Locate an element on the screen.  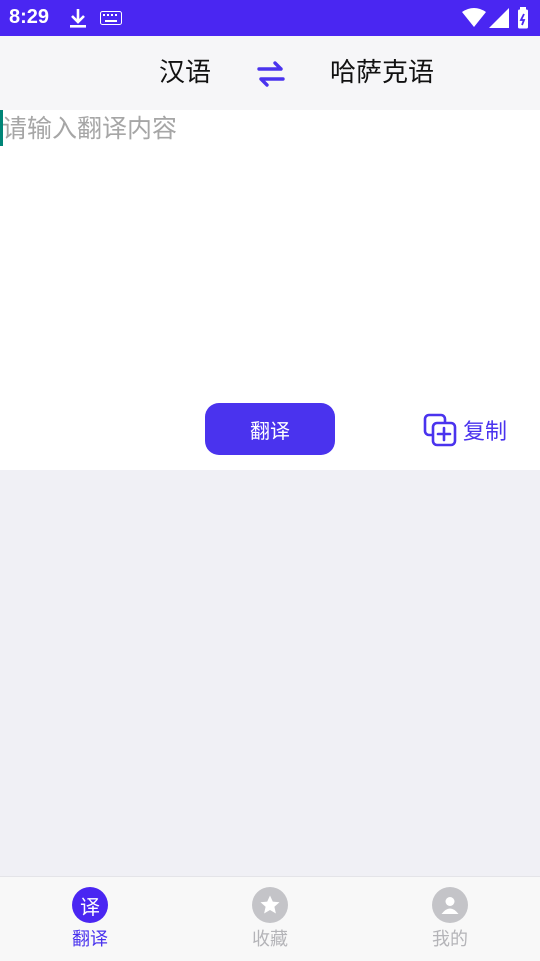
download-icon is located at coordinates (78, 18).